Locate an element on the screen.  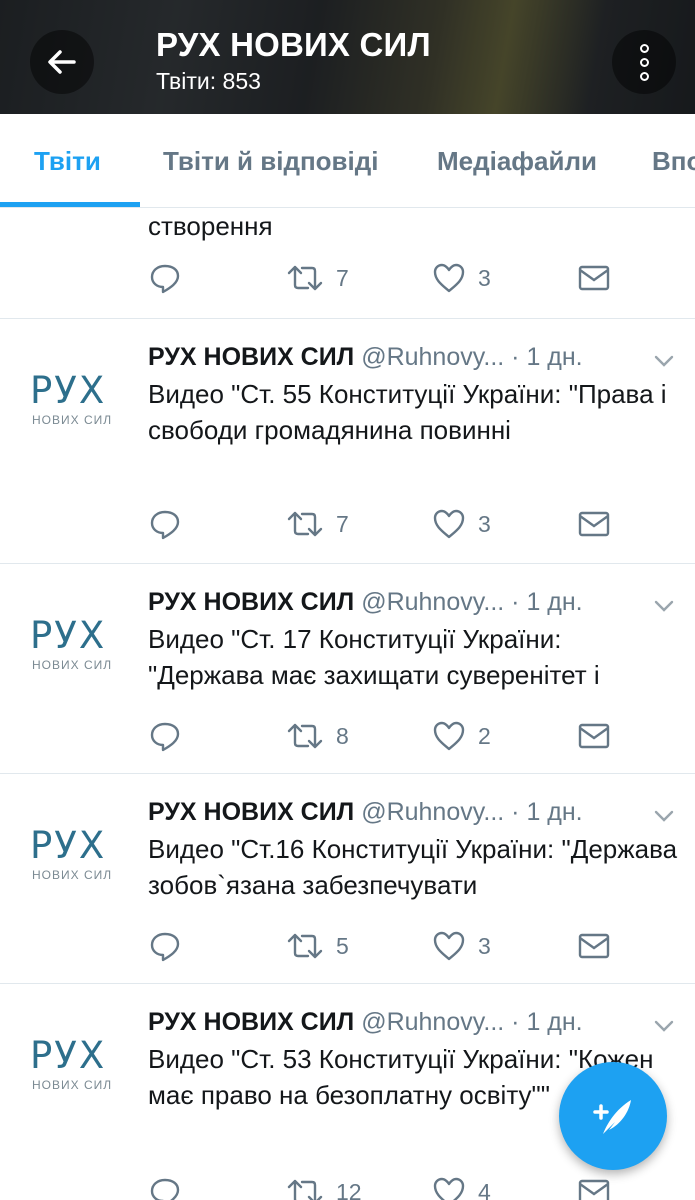
like-count: 2 is located at coordinates (484, 735).